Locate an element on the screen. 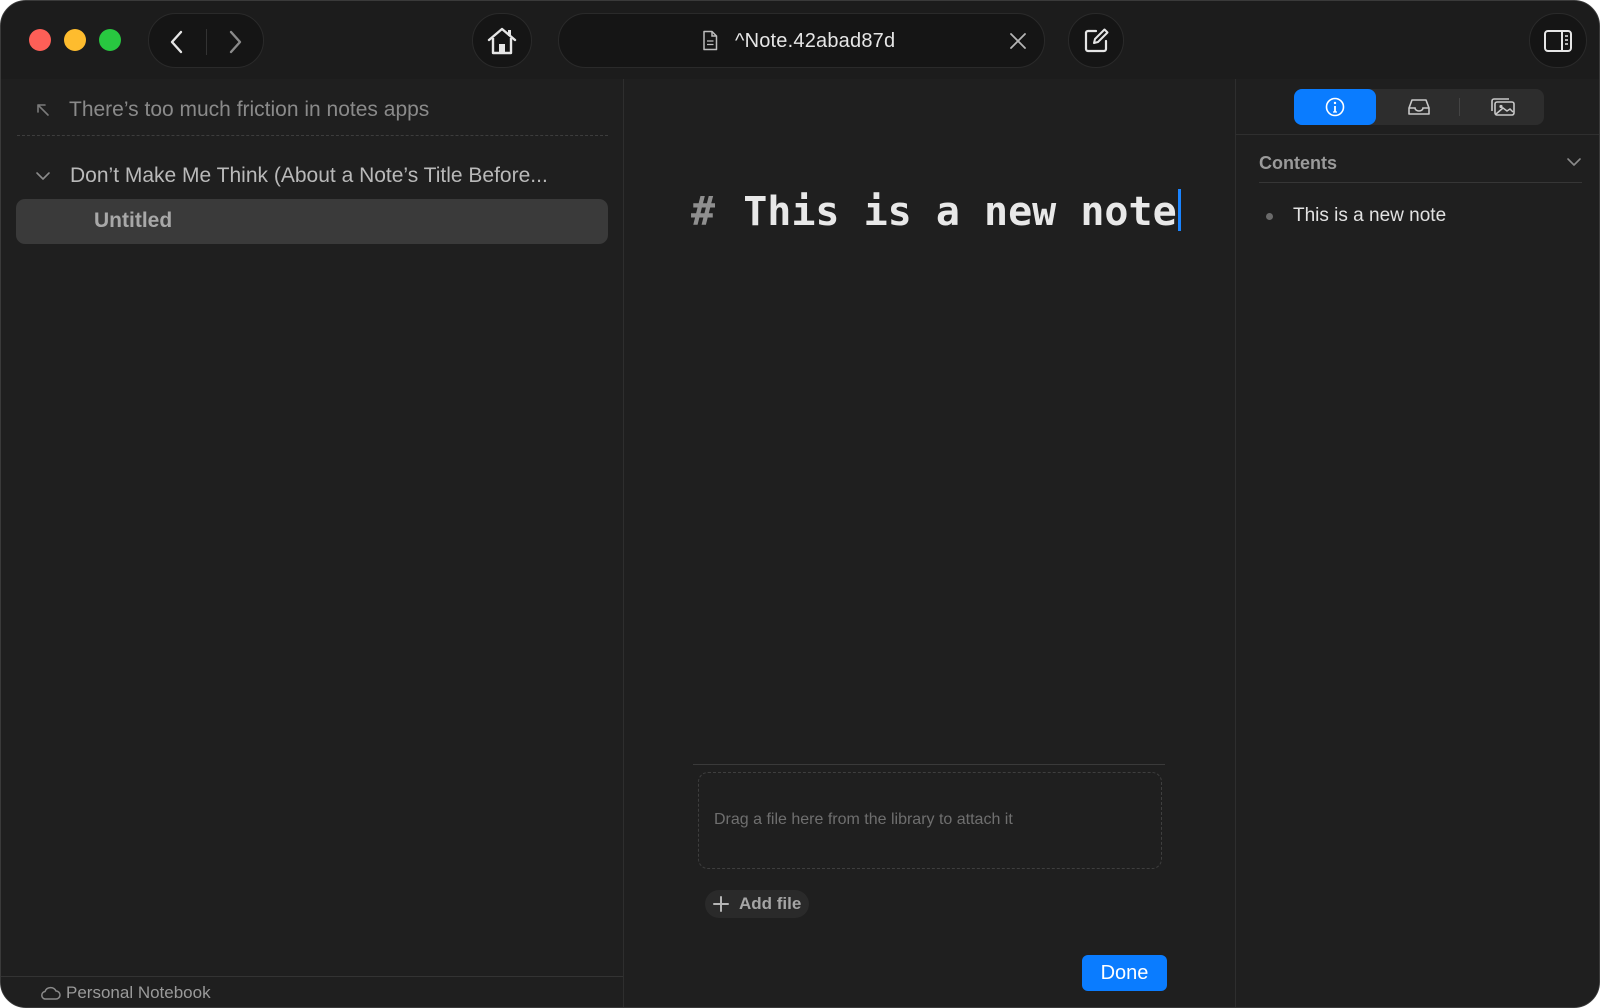 The image size is (1600, 1008). address-bar: ^Note.42abad87d is located at coordinates (801, 40).